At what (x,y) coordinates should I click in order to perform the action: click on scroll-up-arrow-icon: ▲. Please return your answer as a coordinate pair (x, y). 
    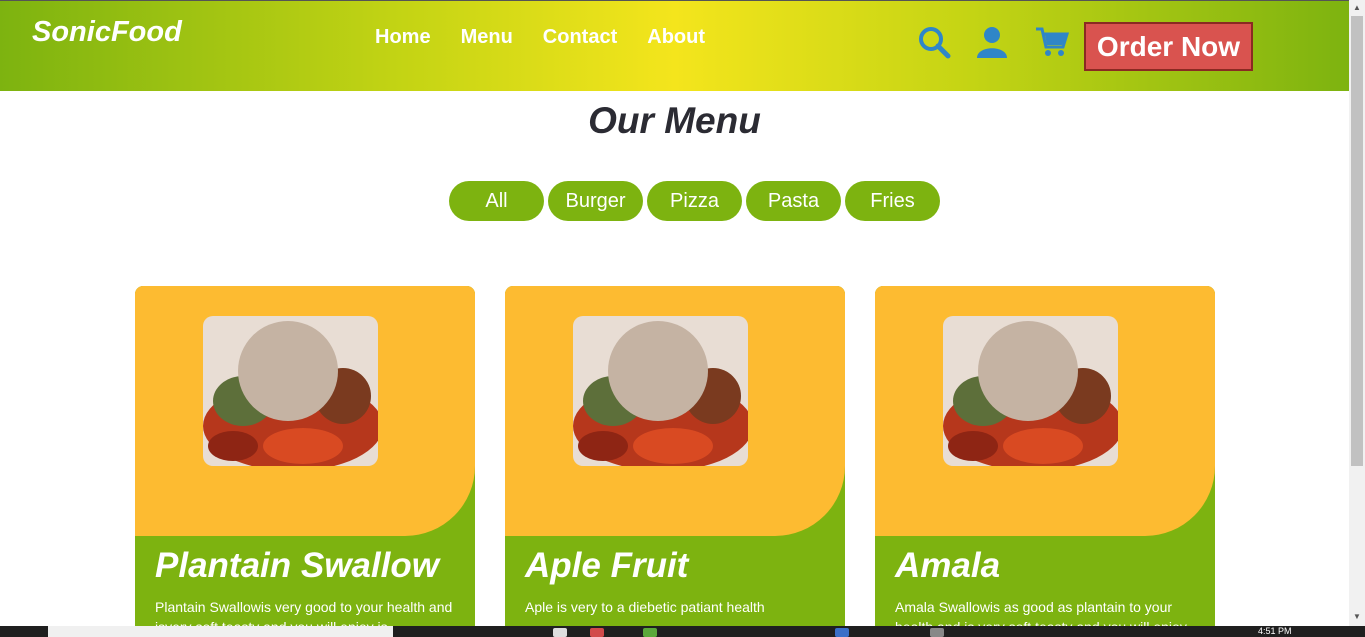
    Looking at the image, I should click on (1357, 8).